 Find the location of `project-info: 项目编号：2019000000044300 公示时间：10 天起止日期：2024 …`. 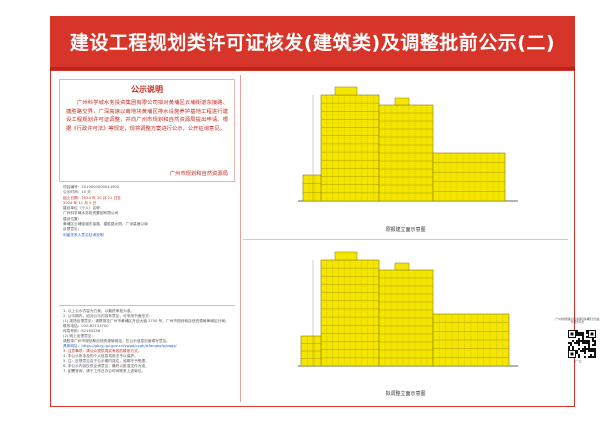

project-info: 项目编号：2019000000044300 公示时间：10 天起止日期：2024 … is located at coordinates (147, 244).